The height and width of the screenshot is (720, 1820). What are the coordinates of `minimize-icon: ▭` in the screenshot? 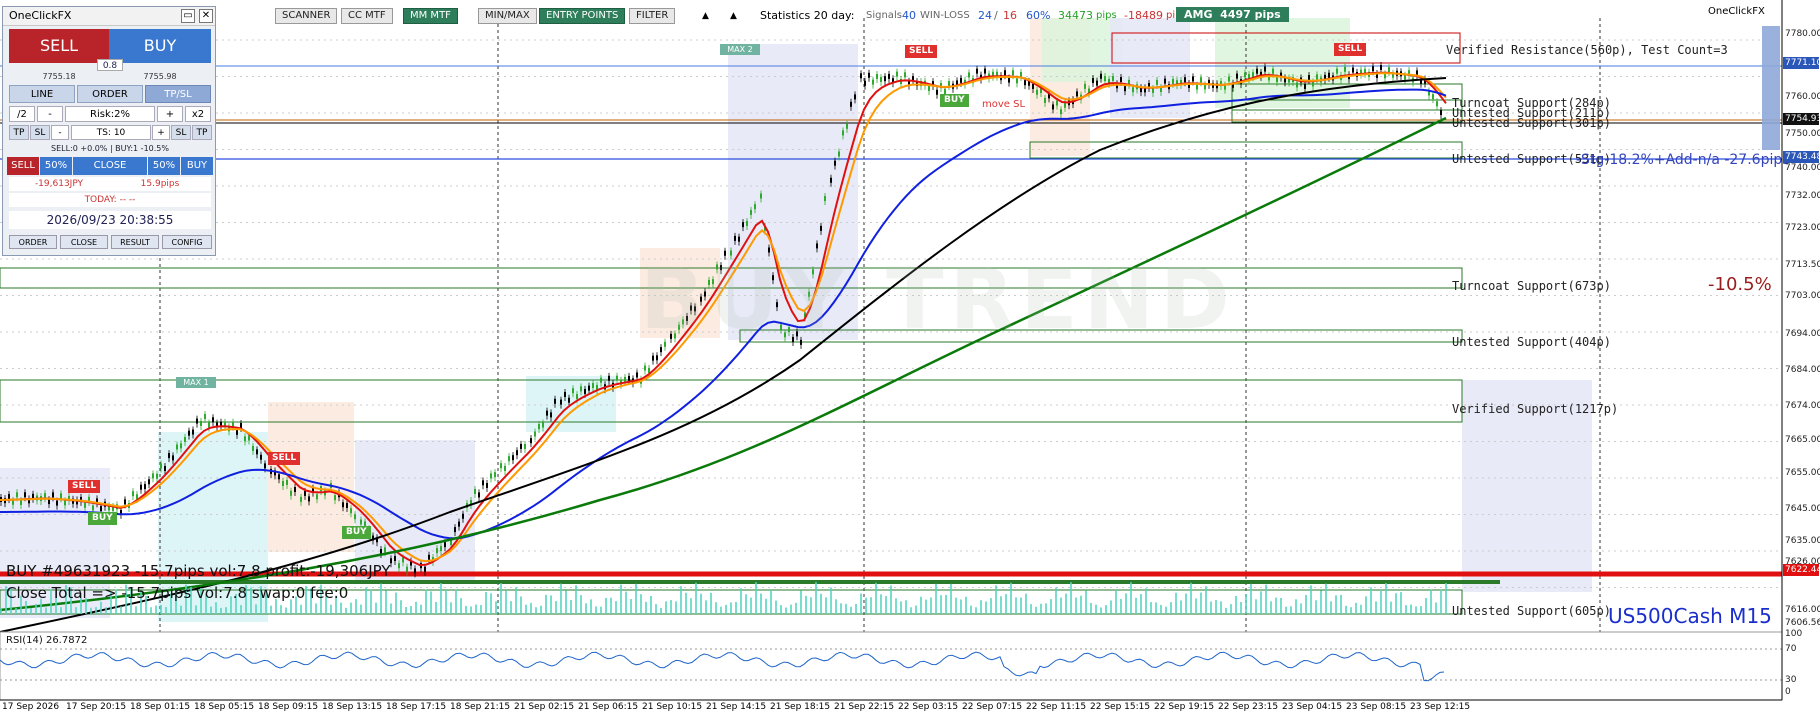 It's located at (188, 16).